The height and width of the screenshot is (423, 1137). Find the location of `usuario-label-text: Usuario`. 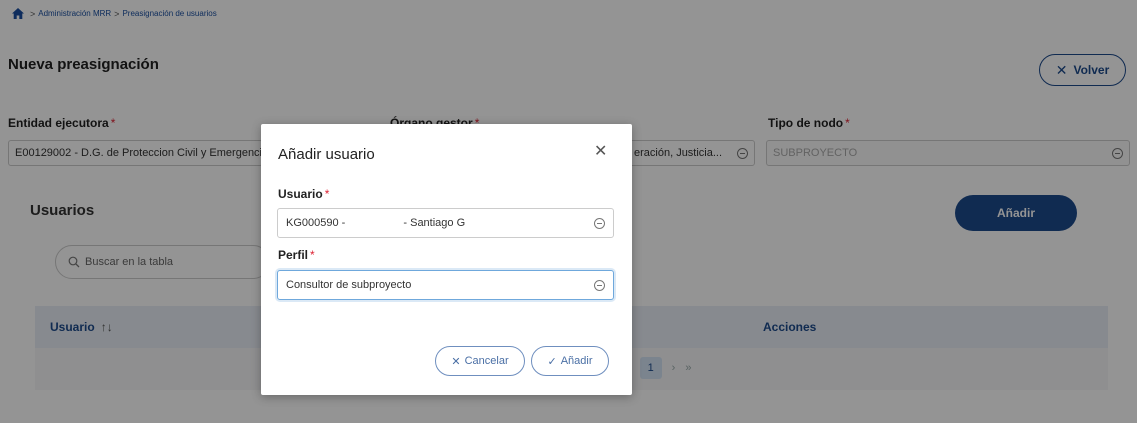

usuario-label-text: Usuario is located at coordinates (300, 194).